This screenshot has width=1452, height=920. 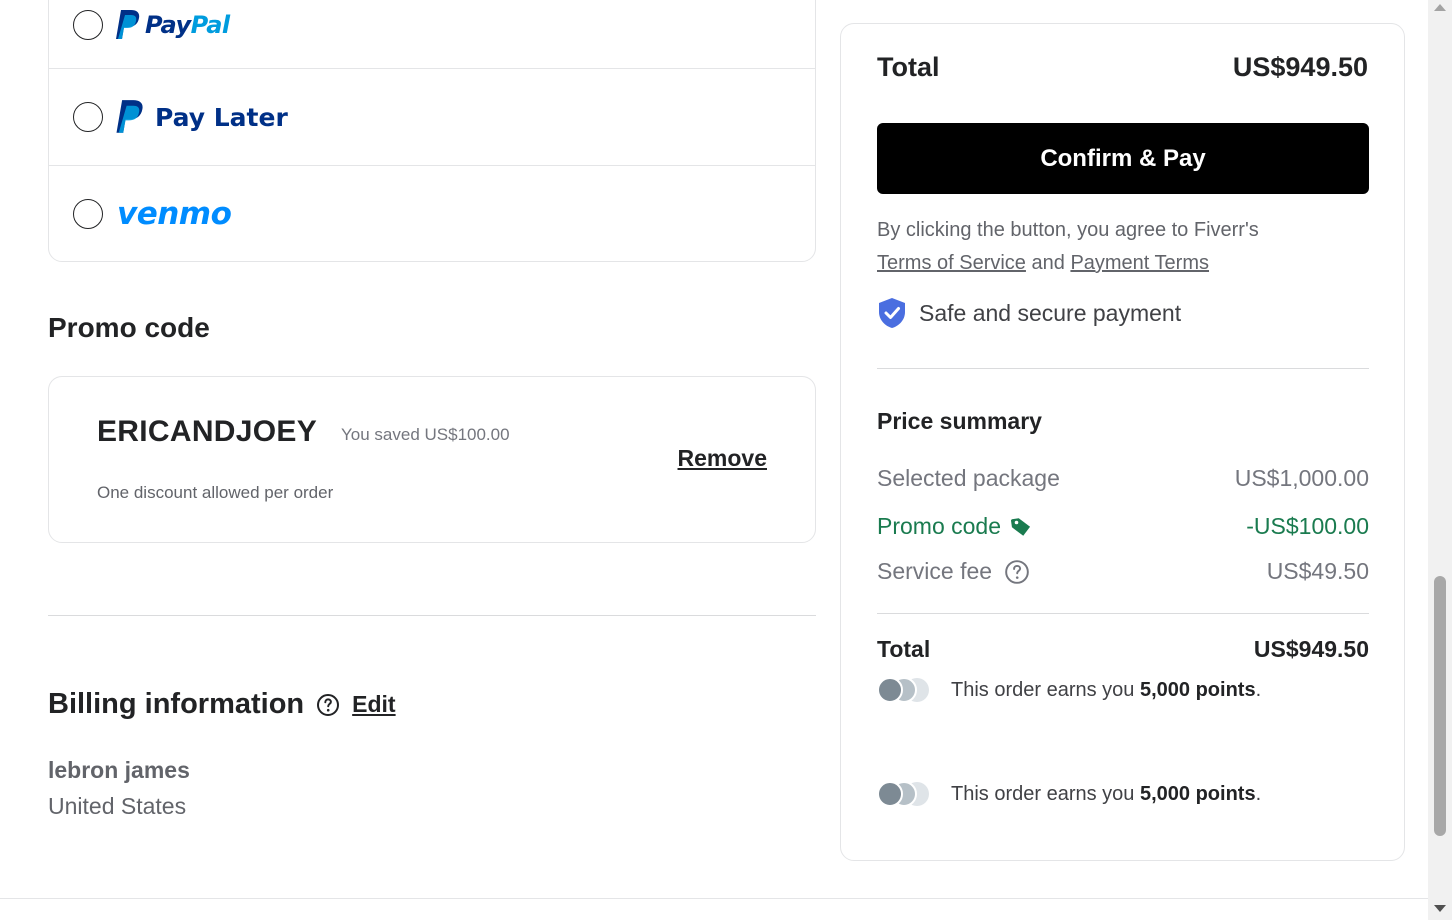 What do you see at coordinates (88, 214) in the screenshot?
I see `venmo-radio` at bounding box center [88, 214].